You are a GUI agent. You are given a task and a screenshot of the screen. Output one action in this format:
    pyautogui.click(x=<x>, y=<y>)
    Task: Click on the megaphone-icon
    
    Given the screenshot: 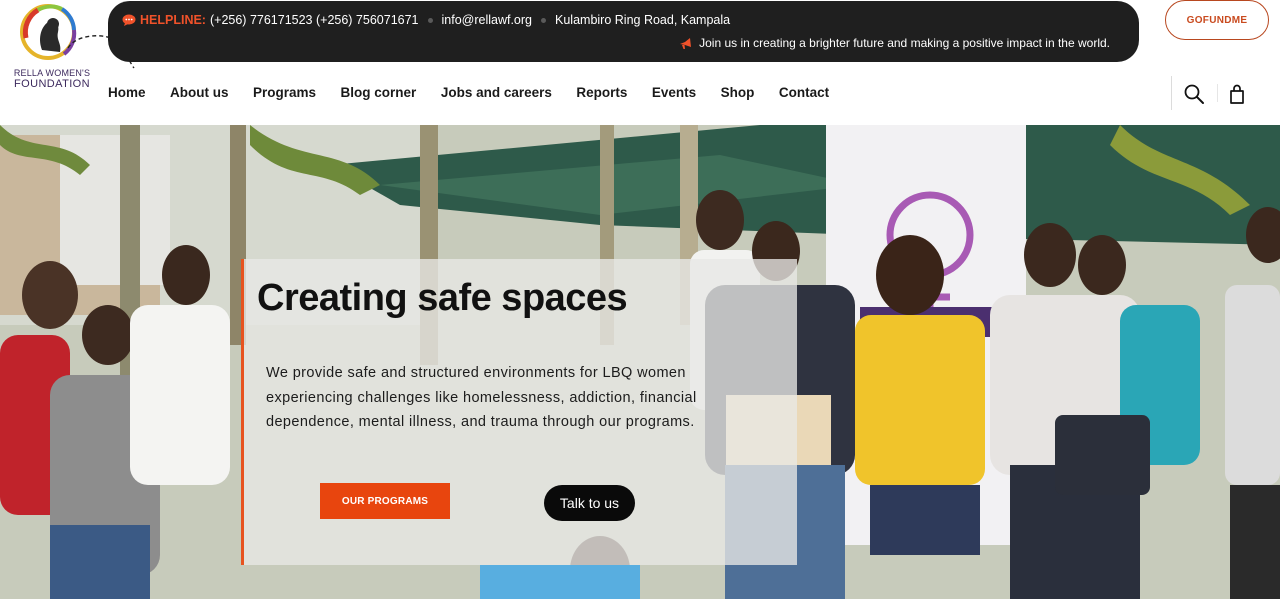 What is the action you would take?
    pyautogui.click(x=686, y=43)
    